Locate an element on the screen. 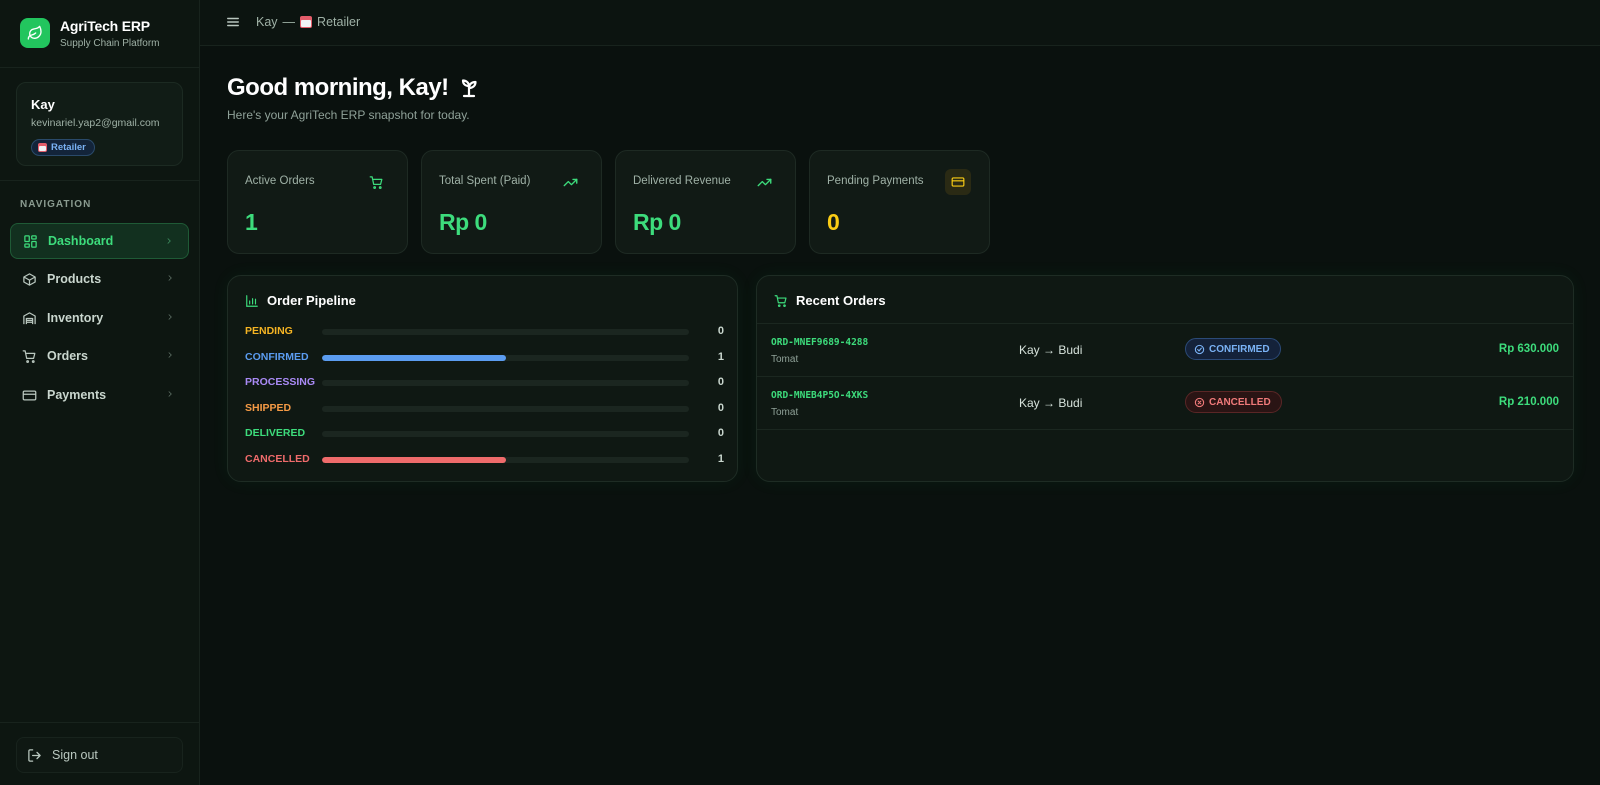 The width and height of the screenshot is (1600, 785). bar-chart-icon is located at coordinates (252, 300).